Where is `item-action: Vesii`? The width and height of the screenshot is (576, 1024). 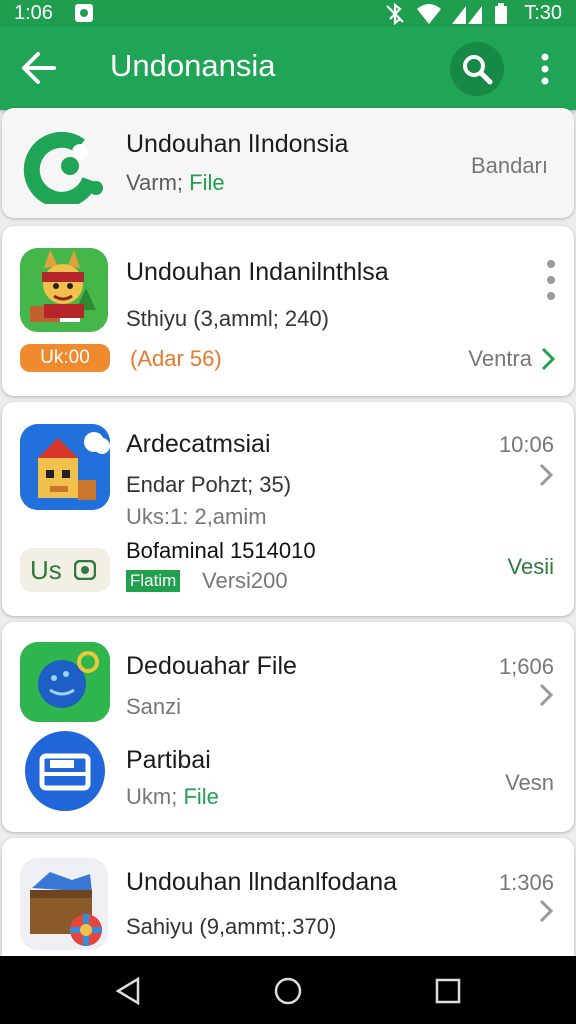 item-action: Vesii is located at coordinates (531, 567).